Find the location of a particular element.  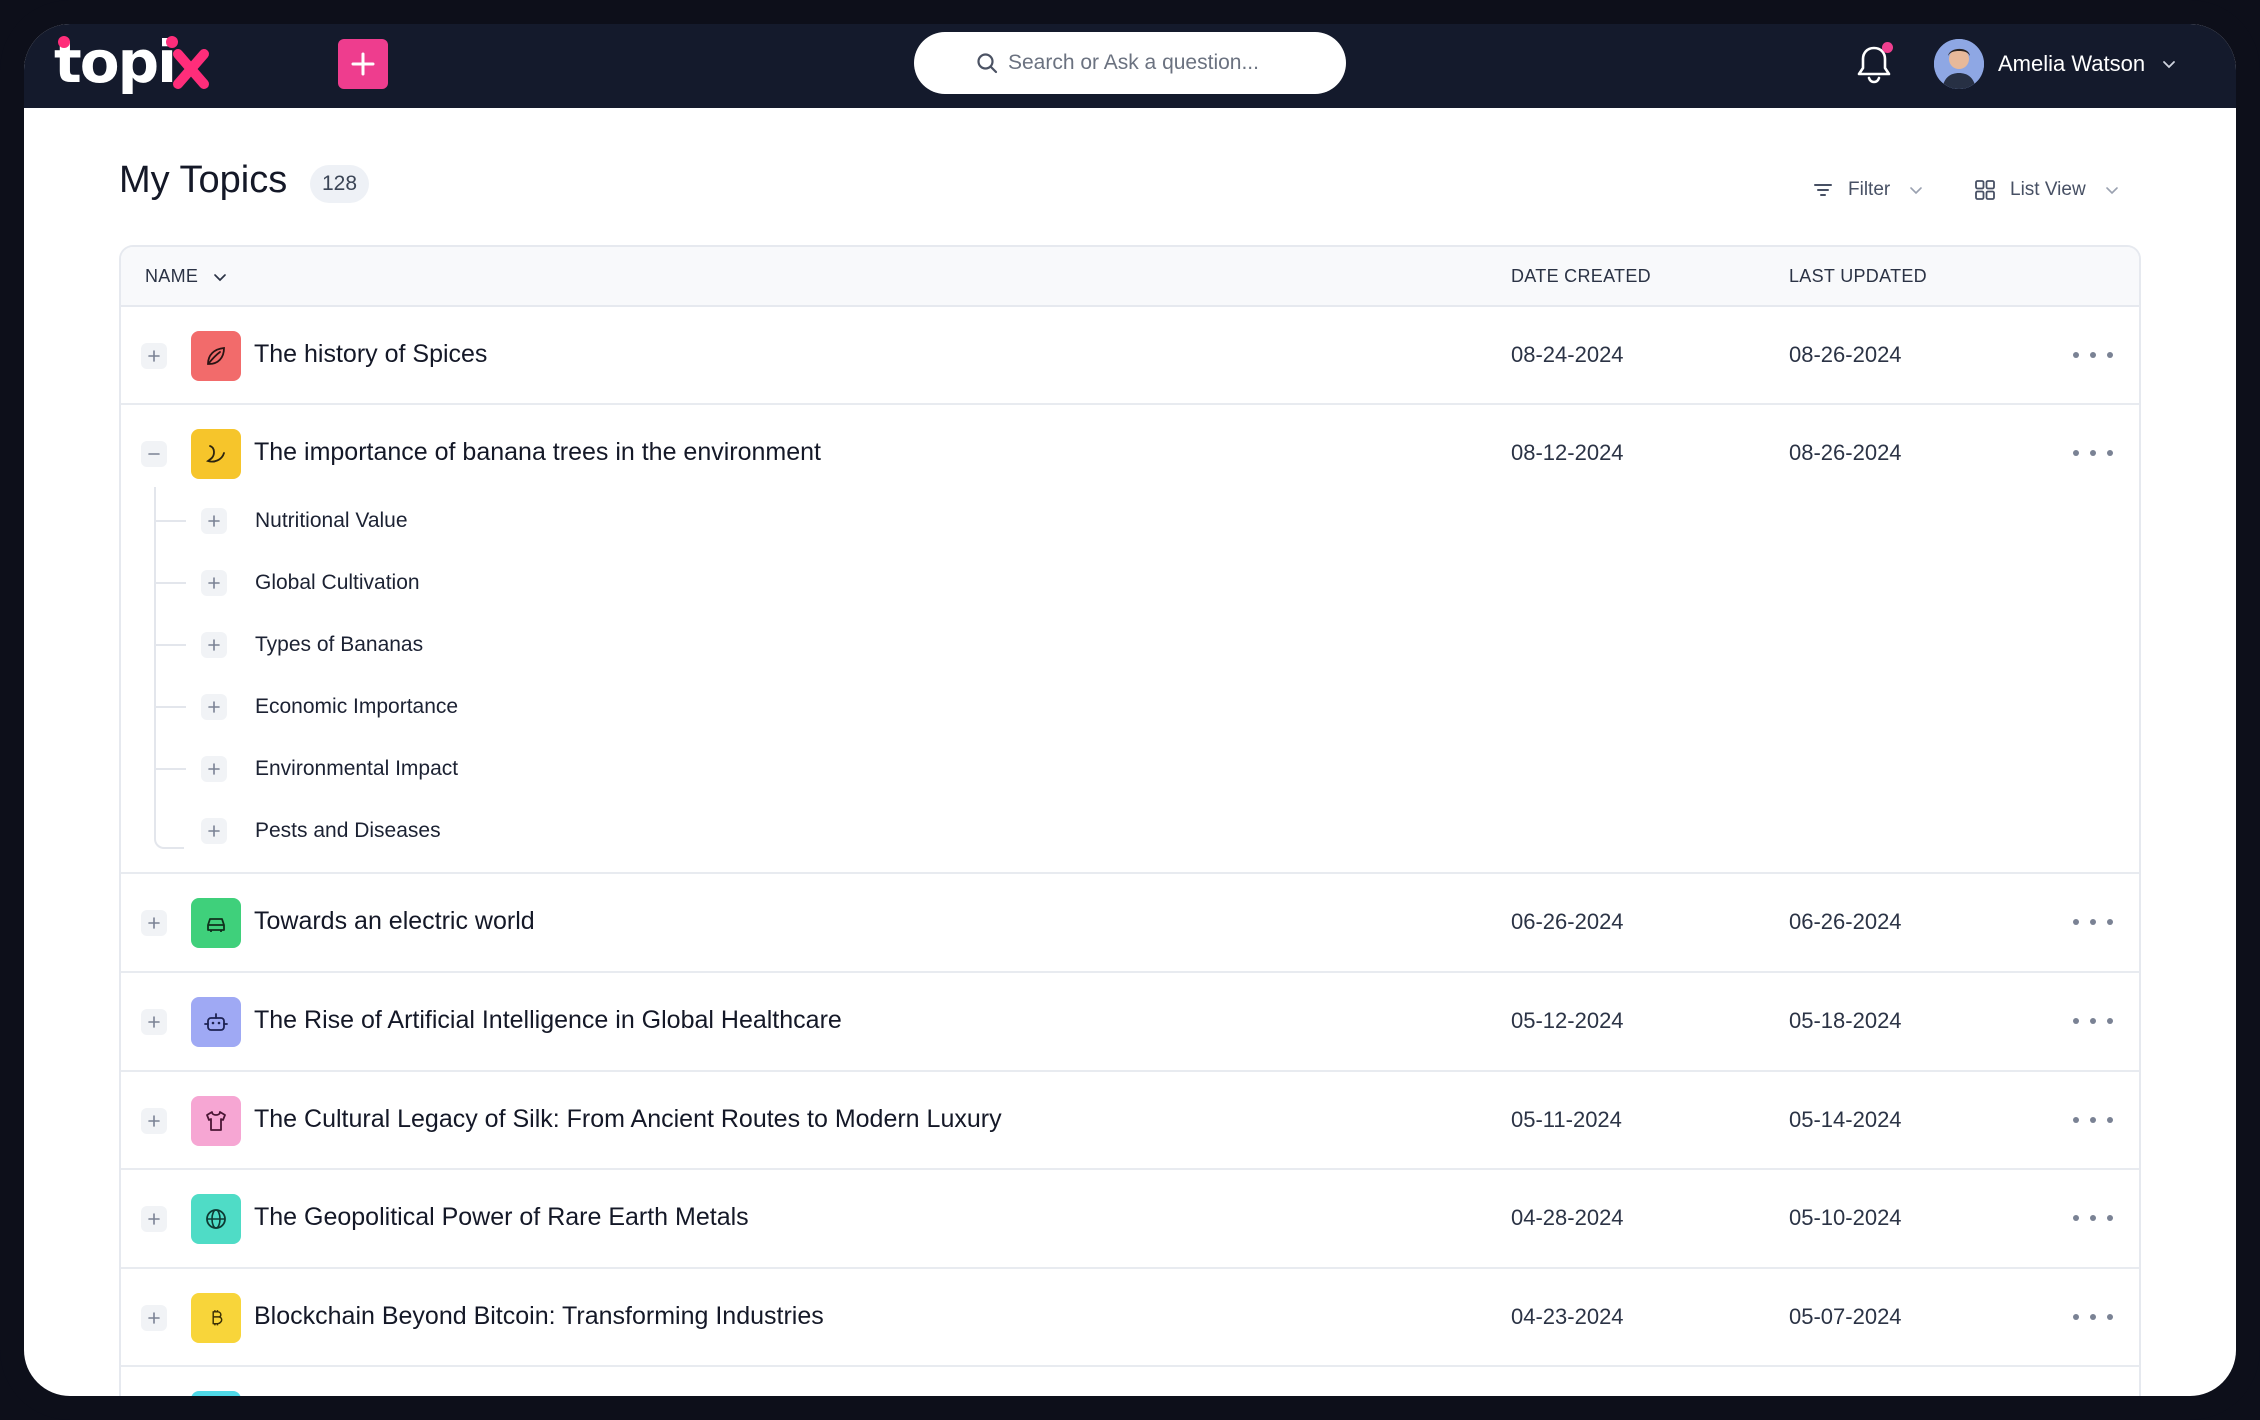

last-updated: 05-18-2024 is located at coordinates (1845, 1020).